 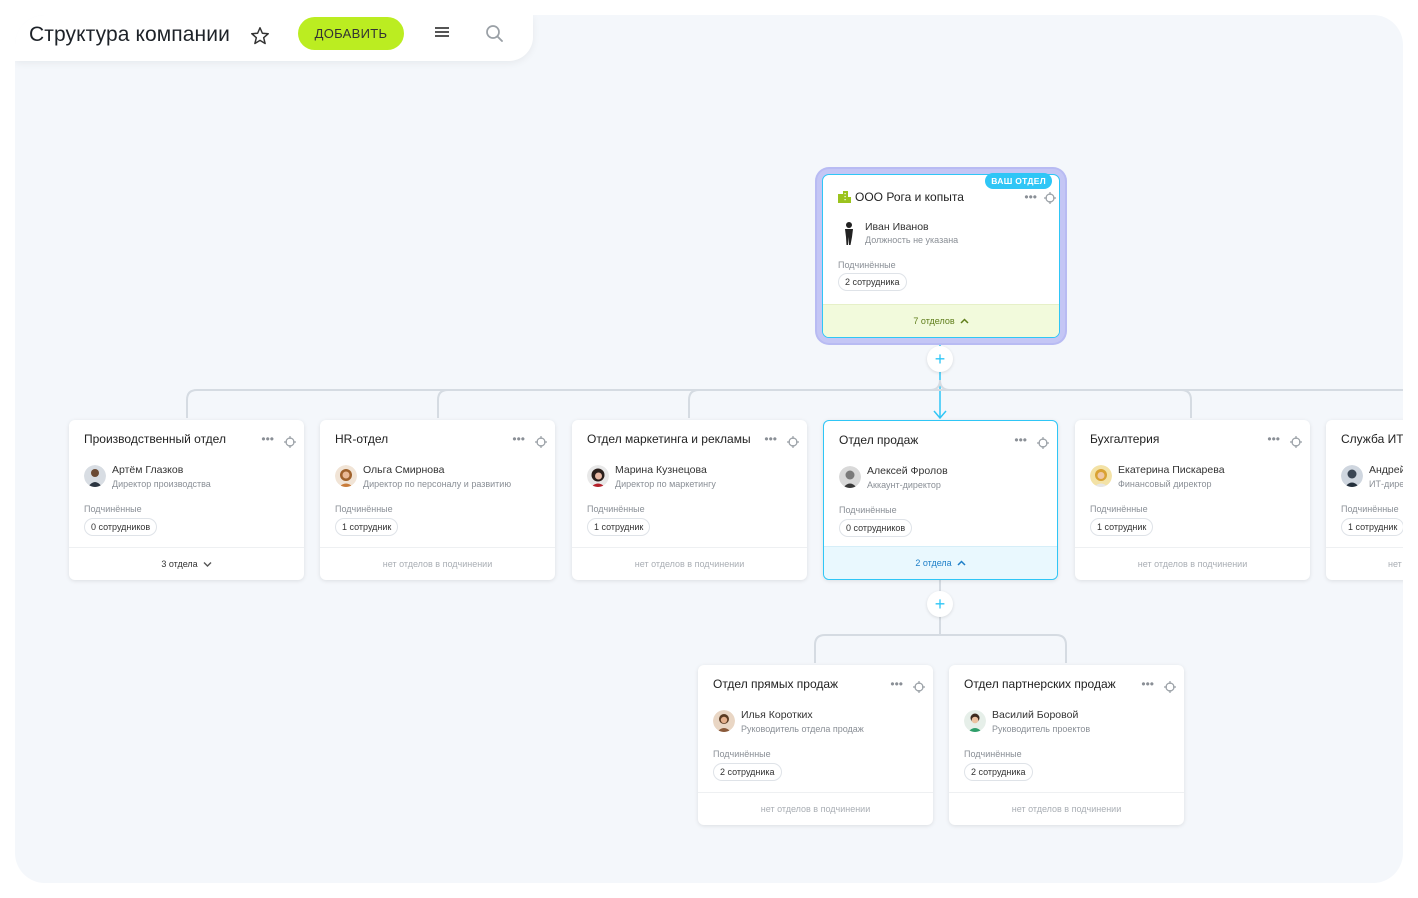 What do you see at coordinates (437, 484) in the screenshot?
I see `head-role: Директор по персоналу и развитию` at bounding box center [437, 484].